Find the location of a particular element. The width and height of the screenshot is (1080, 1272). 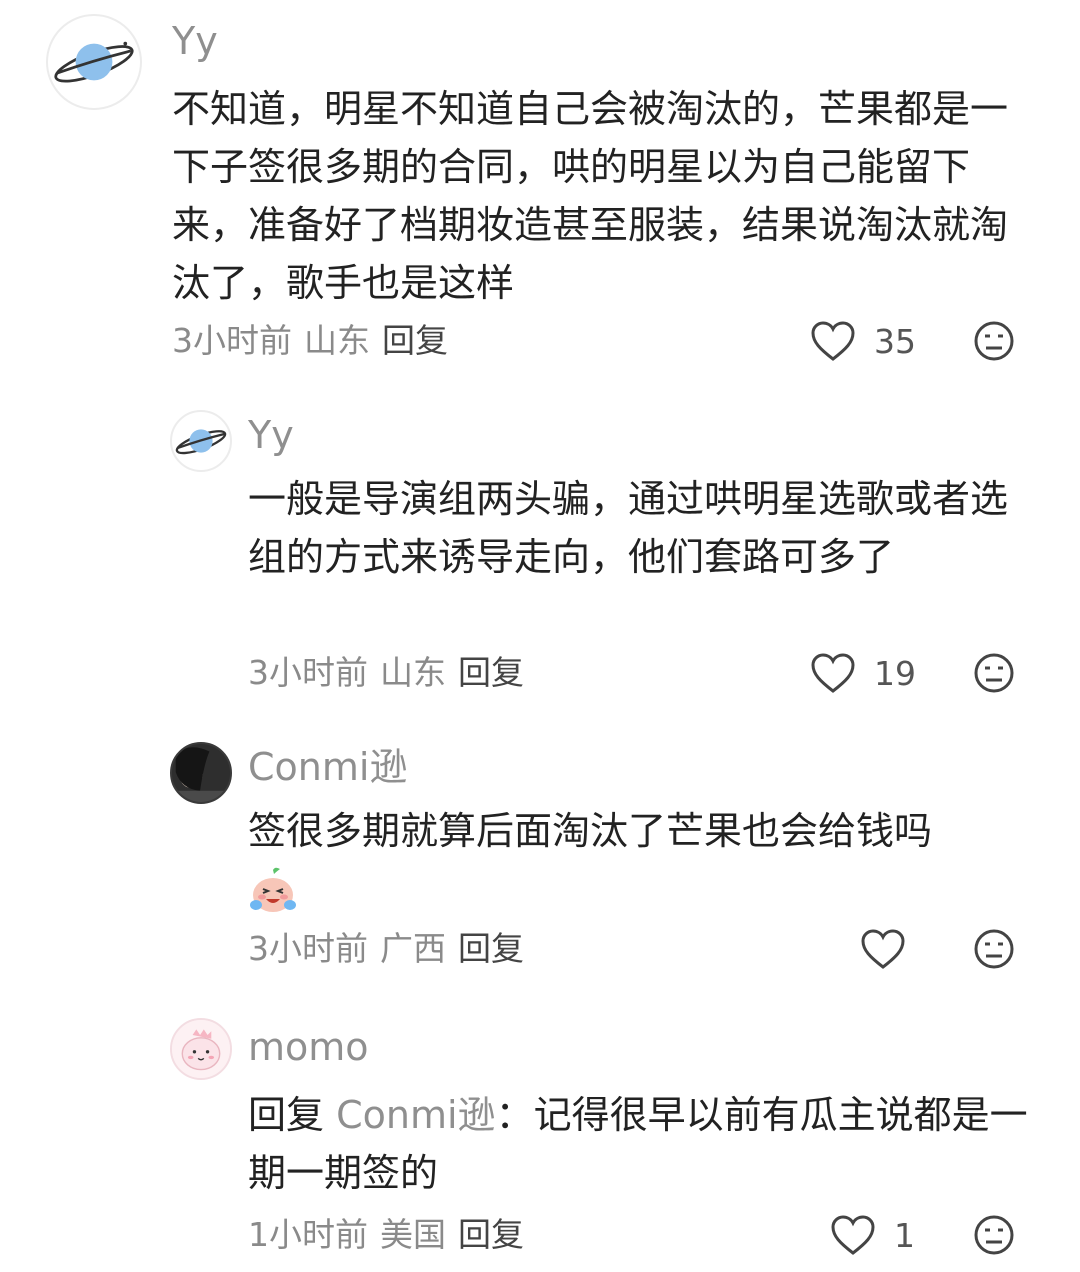

comment-meta: 3小时前 广西 回复 is located at coordinates (392, 948).